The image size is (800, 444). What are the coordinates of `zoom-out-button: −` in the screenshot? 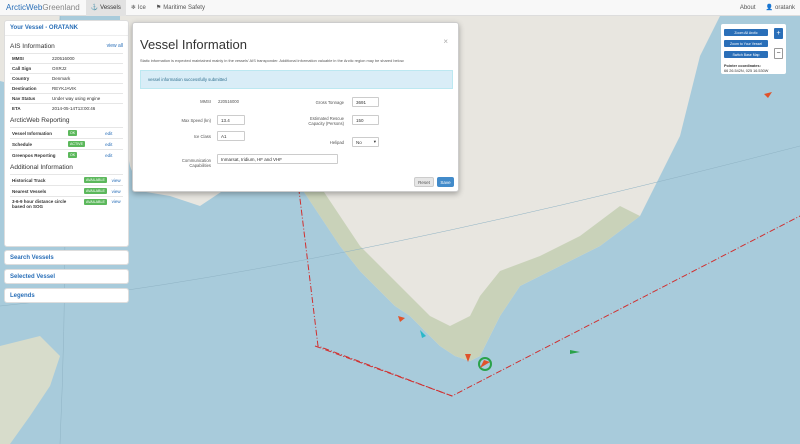 It's located at (778, 53).